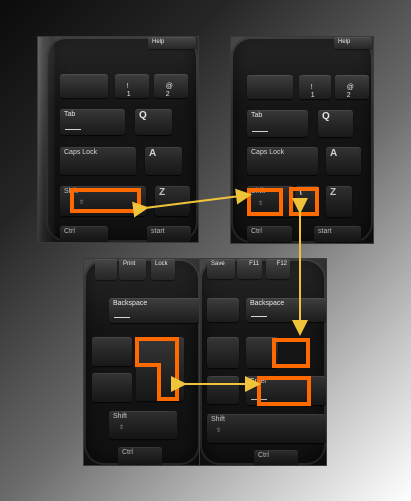  What do you see at coordinates (223, 310) in the screenshot?
I see `plus-key` at bounding box center [223, 310].